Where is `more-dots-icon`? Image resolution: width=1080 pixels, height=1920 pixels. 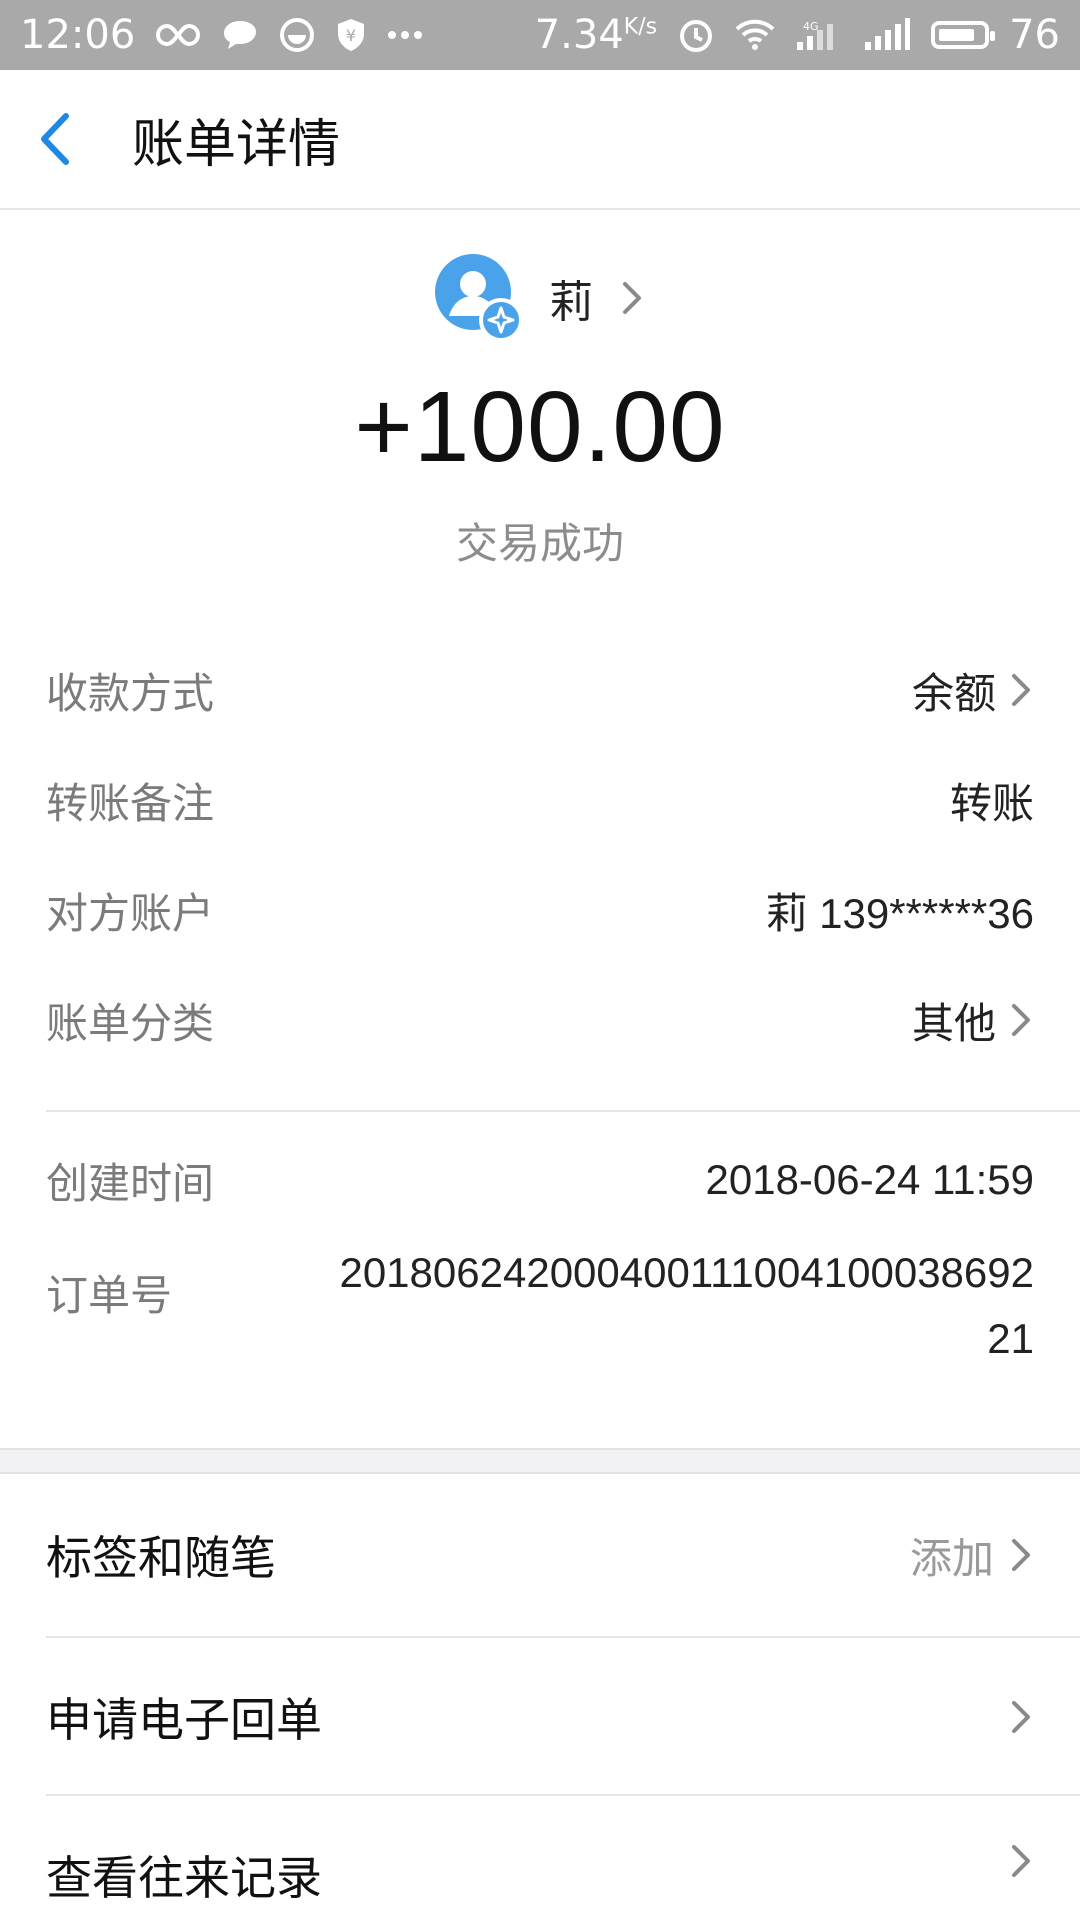 more-dots-icon is located at coordinates (405, 35).